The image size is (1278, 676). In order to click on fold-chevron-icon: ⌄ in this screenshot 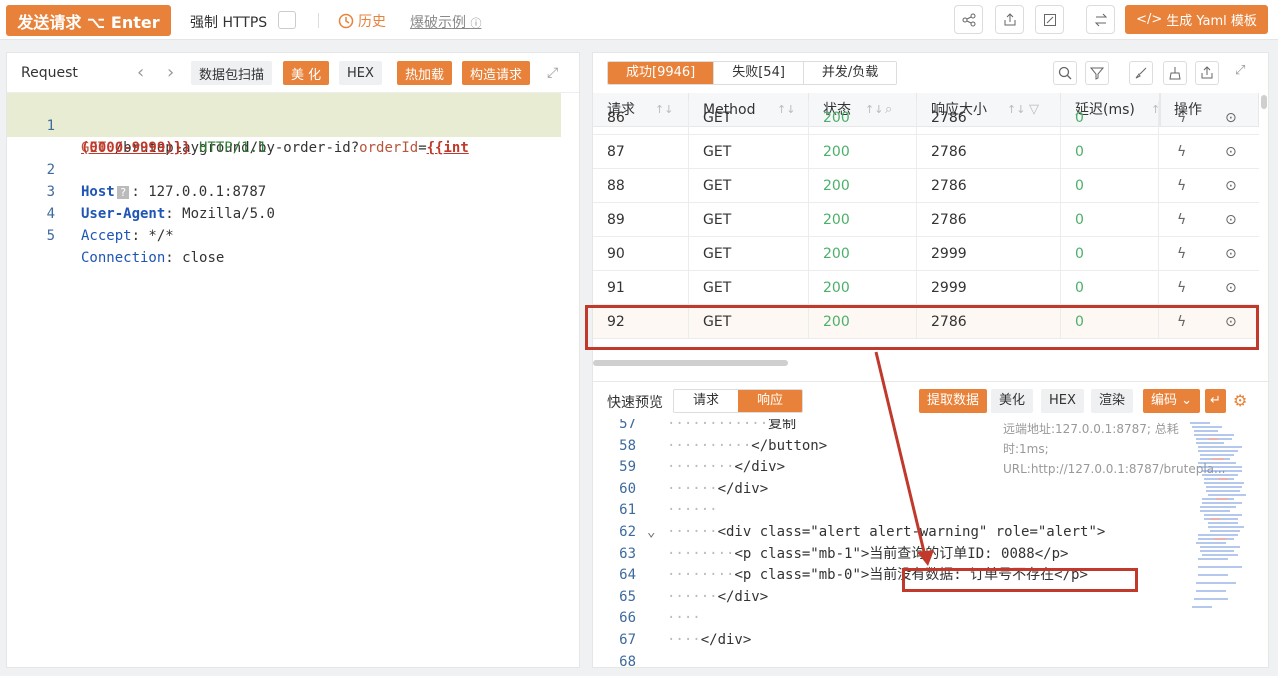, I will do `click(651, 532)`.